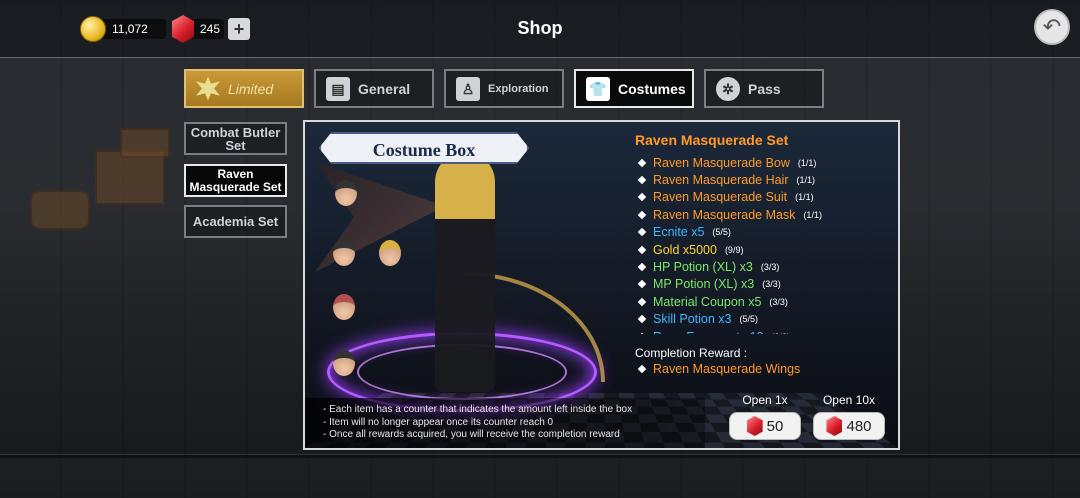 The height and width of the screenshot is (498, 1080). I want to click on reward-item-name: Raven Masquerade Mask, so click(724, 214).